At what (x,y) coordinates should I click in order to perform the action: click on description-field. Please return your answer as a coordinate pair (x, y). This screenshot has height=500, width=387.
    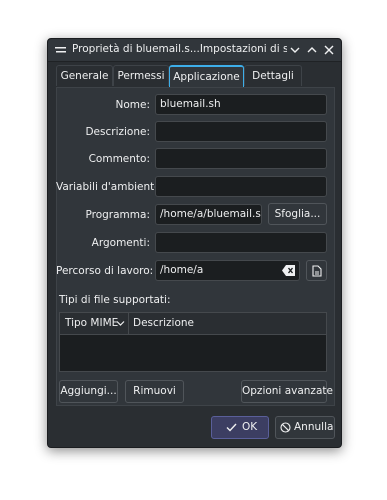
    Looking at the image, I should click on (241, 131).